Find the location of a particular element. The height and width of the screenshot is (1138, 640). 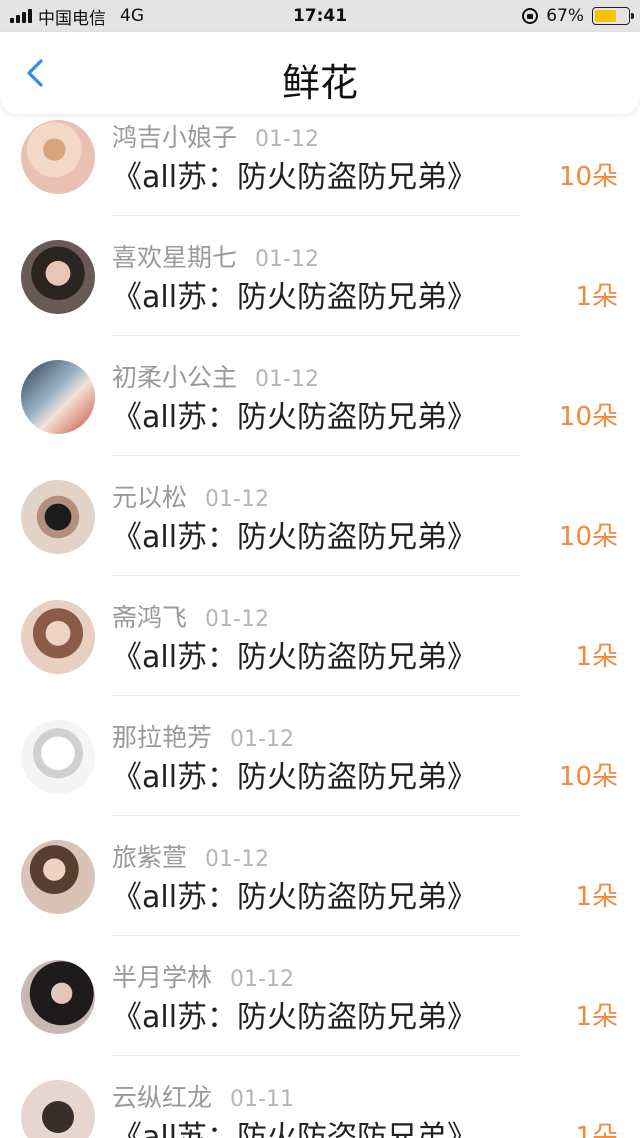

user-line: 半月学林 01-12 is located at coordinates (203, 976).